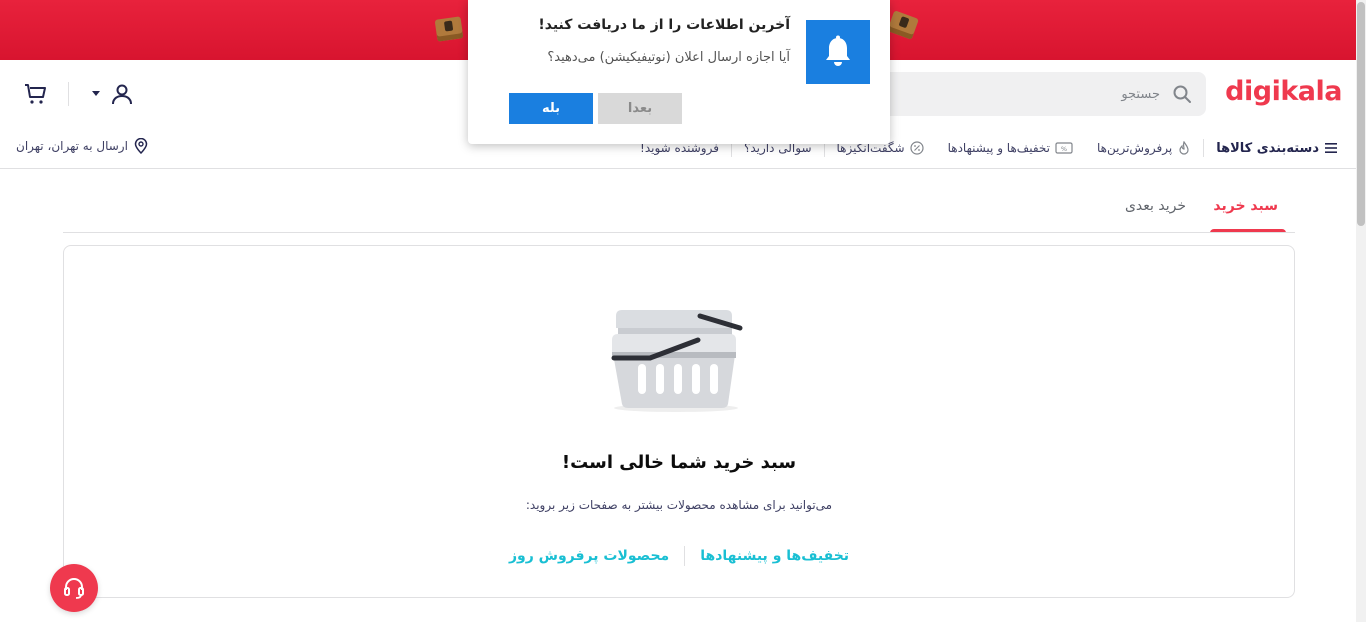 The height and width of the screenshot is (622, 1366). What do you see at coordinates (72, 146) in the screenshot?
I see `location-label: ارسال به تهران، تهران` at bounding box center [72, 146].